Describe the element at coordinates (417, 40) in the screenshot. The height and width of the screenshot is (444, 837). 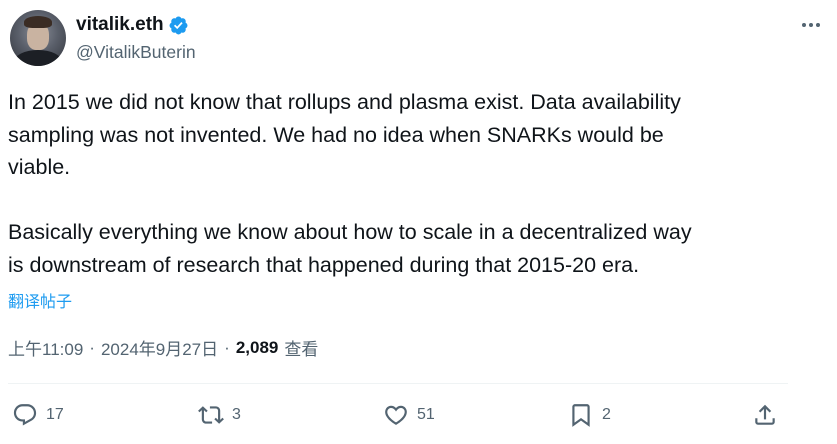
I see `tweet-header: vitalik.eth @VitalikButerin` at that location.